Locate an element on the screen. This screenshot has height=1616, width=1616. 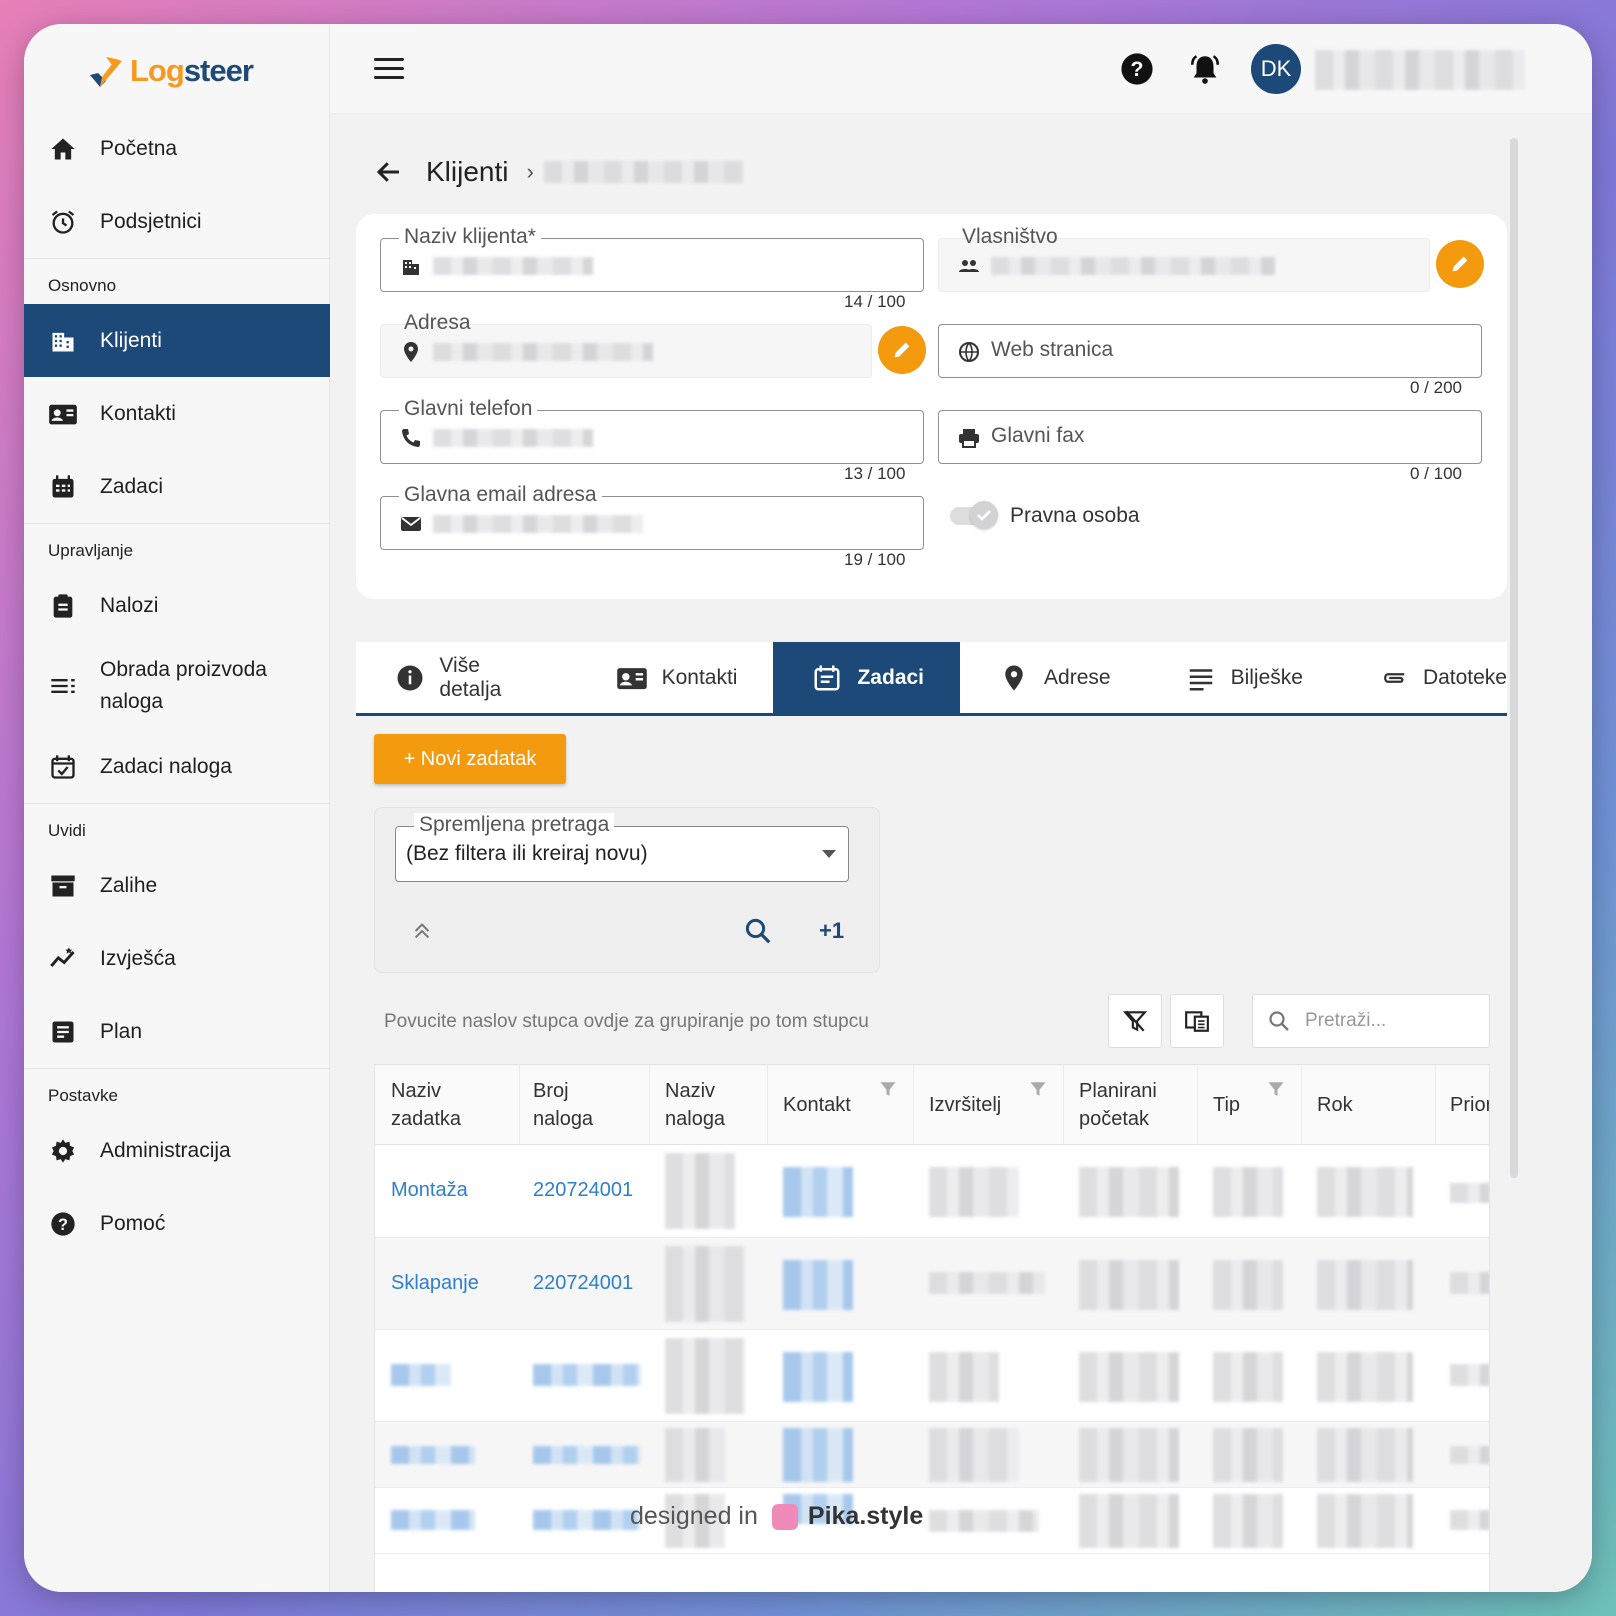
sidebar-item-administracija: Administracija is located at coordinates (177, 1150).